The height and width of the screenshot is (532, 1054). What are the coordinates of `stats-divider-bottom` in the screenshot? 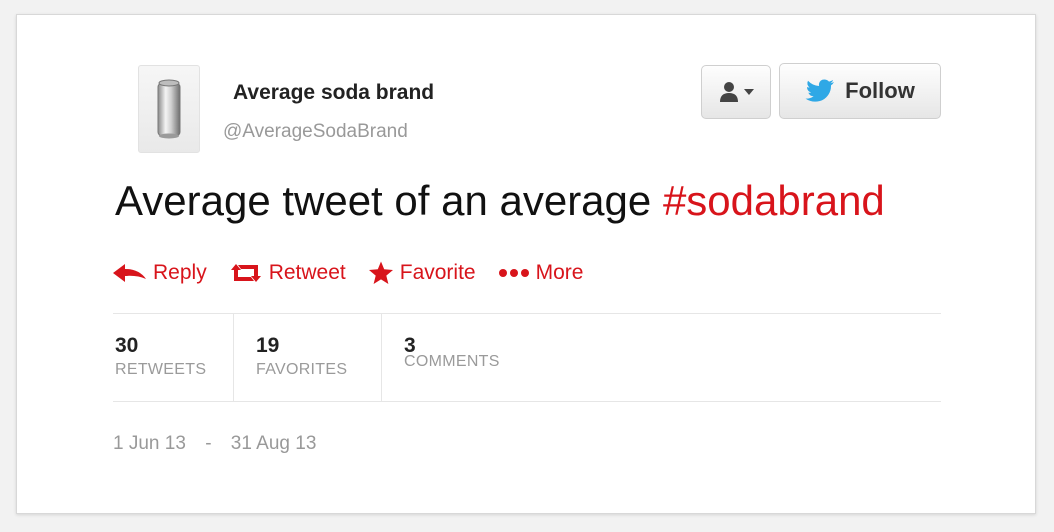 It's located at (527, 401).